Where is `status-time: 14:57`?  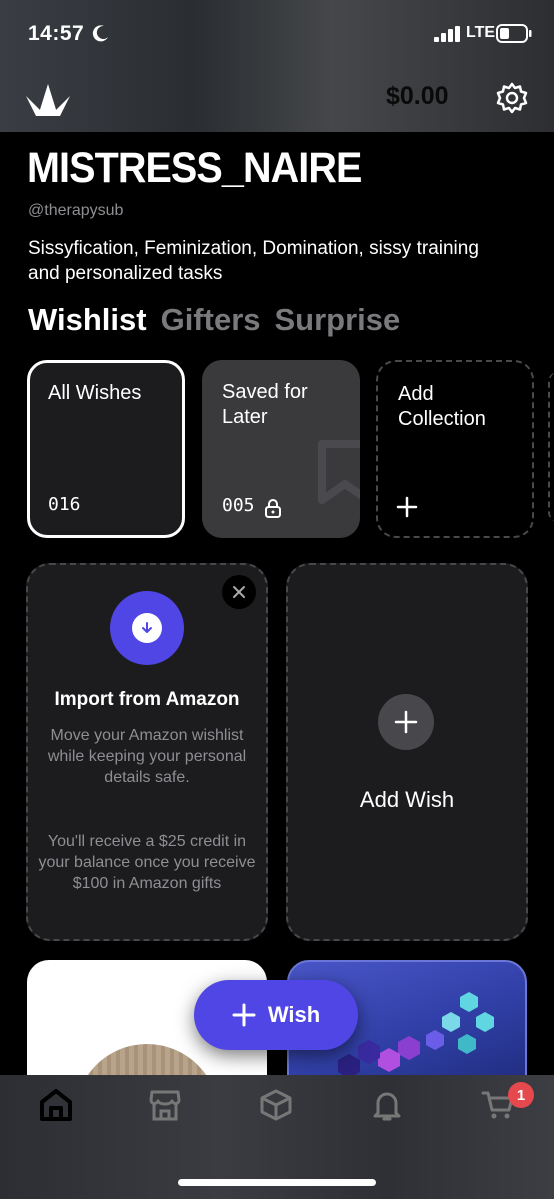
status-time: 14:57 is located at coordinates (56, 33).